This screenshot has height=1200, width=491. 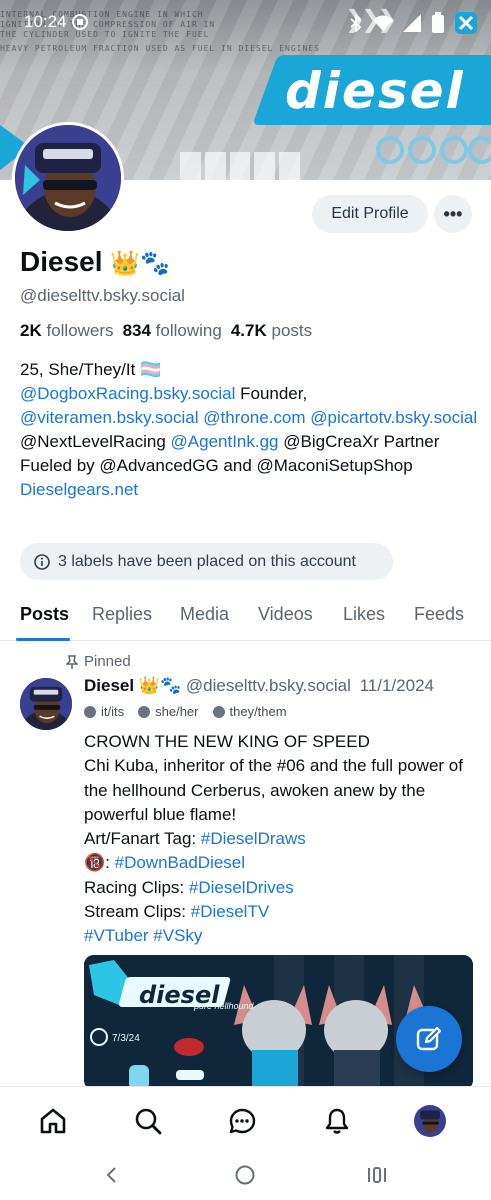 I want to click on post-author-avatar, so click(x=46, y=704).